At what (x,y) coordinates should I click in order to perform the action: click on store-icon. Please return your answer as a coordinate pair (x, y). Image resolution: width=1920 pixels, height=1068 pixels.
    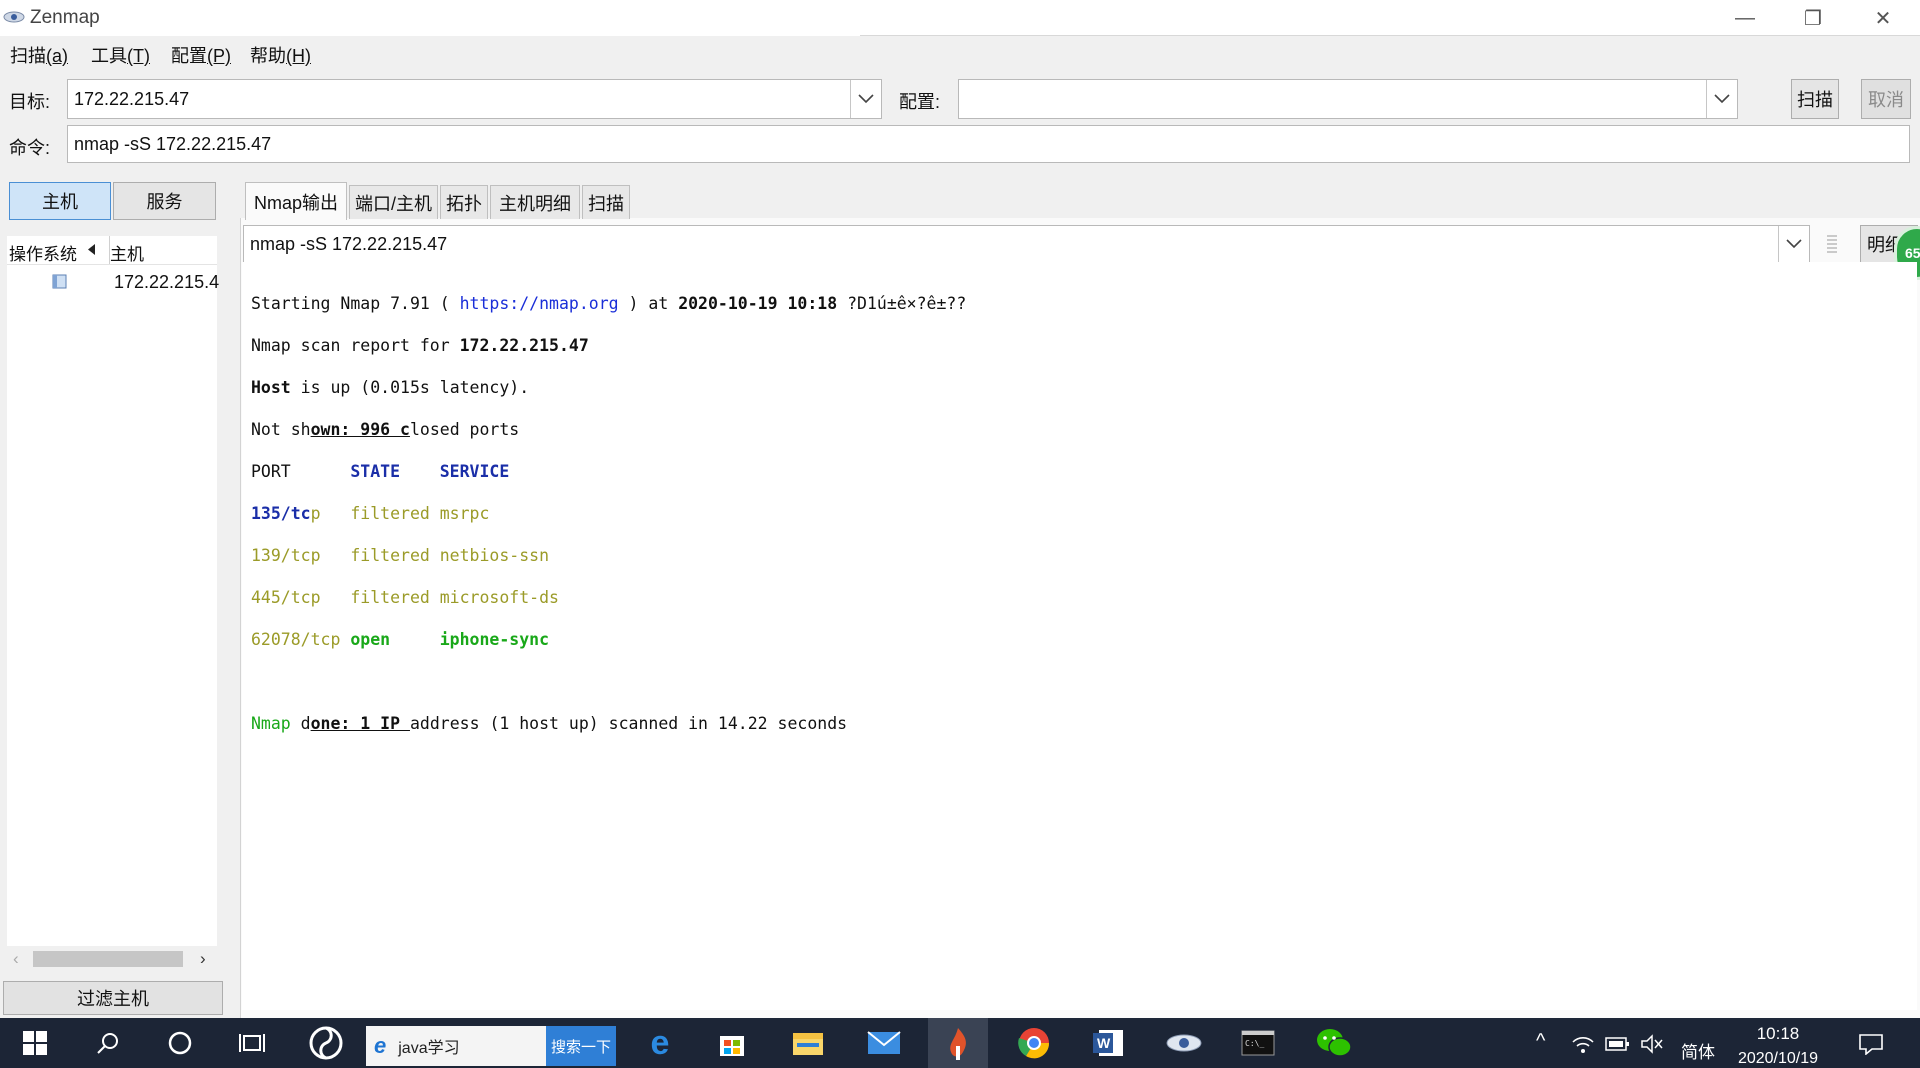
    Looking at the image, I should click on (732, 1046).